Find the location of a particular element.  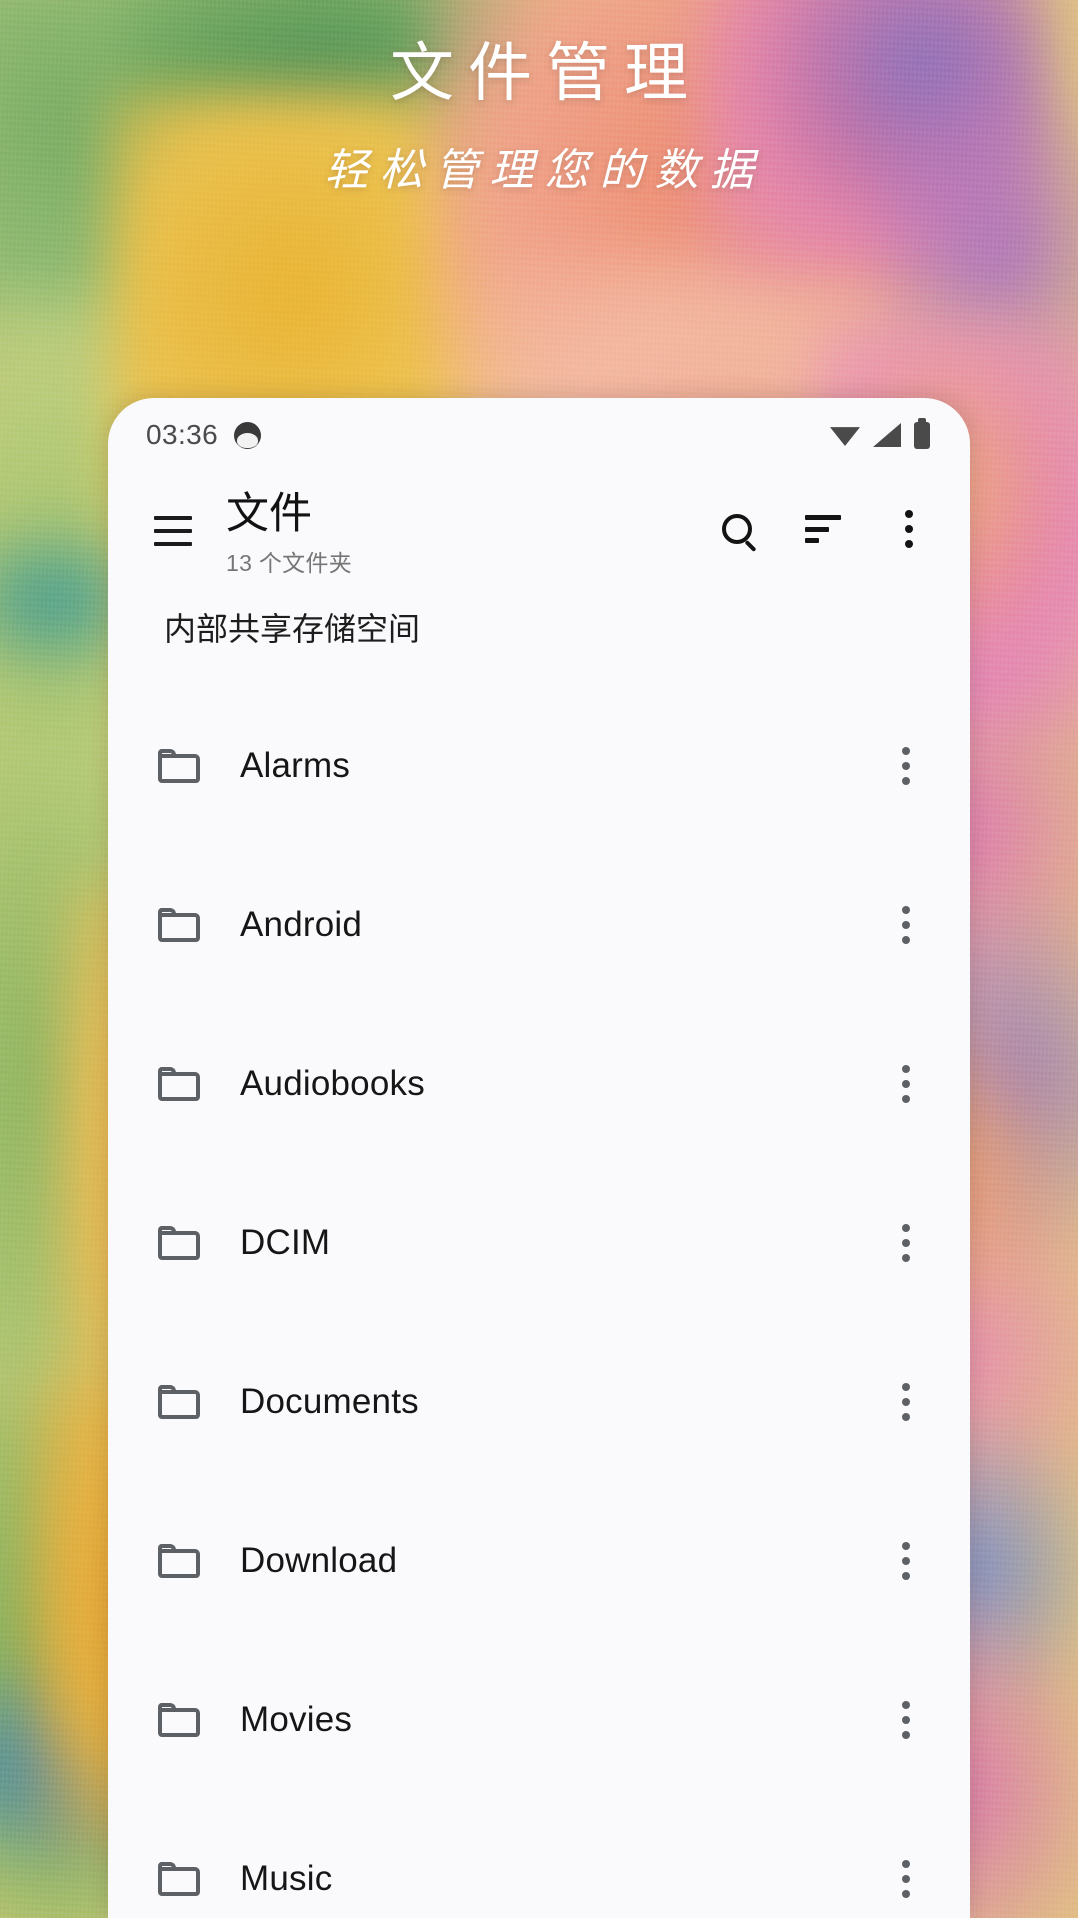

list-item: Movies is located at coordinates (539, 1719).